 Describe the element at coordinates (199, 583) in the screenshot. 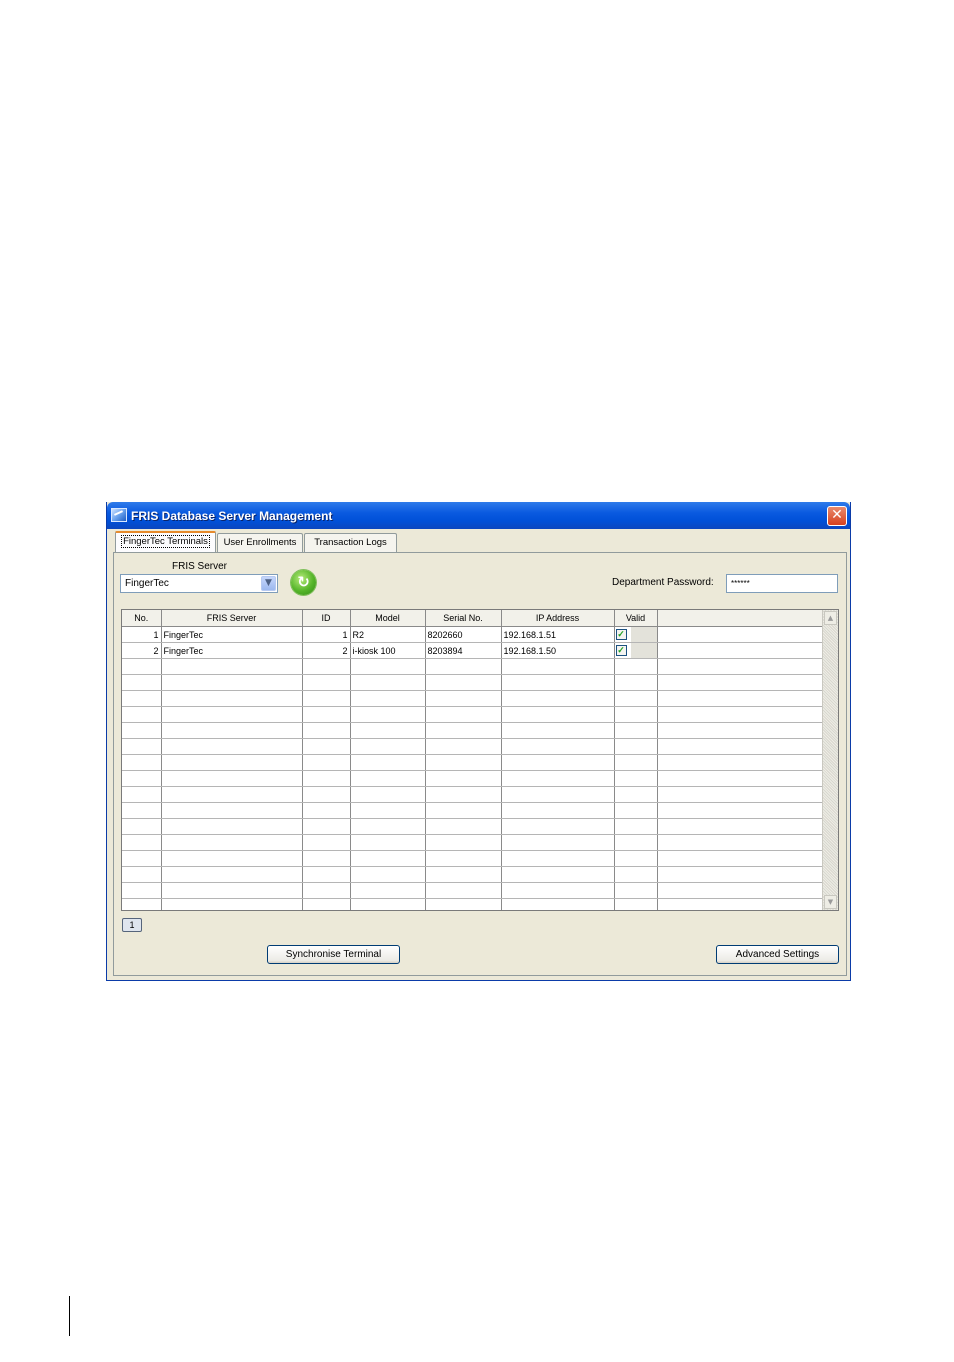

I see `fris-server-dropdown: FingerTec ▼` at that location.